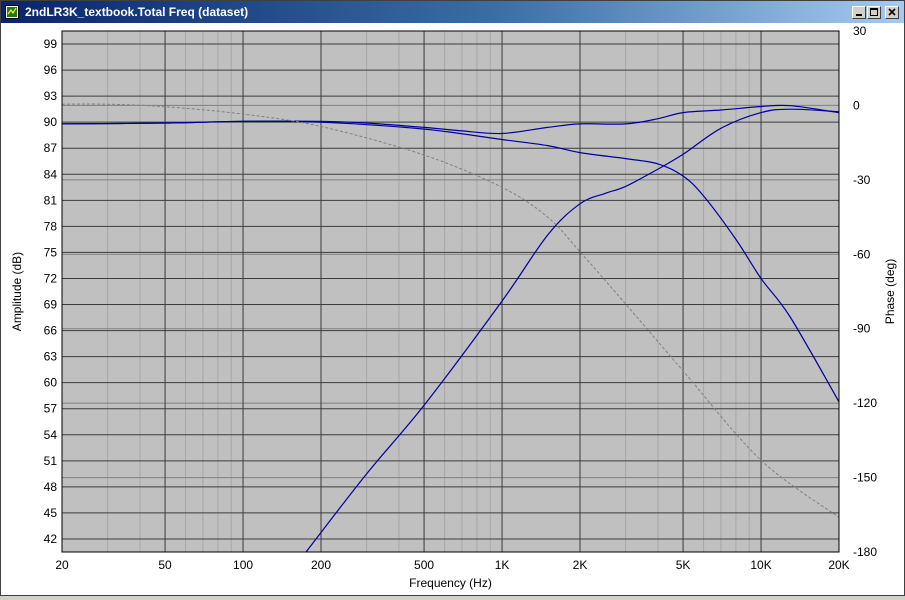  What do you see at coordinates (51, 278) in the screenshot?
I see `y-tick-label: 72` at bounding box center [51, 278].